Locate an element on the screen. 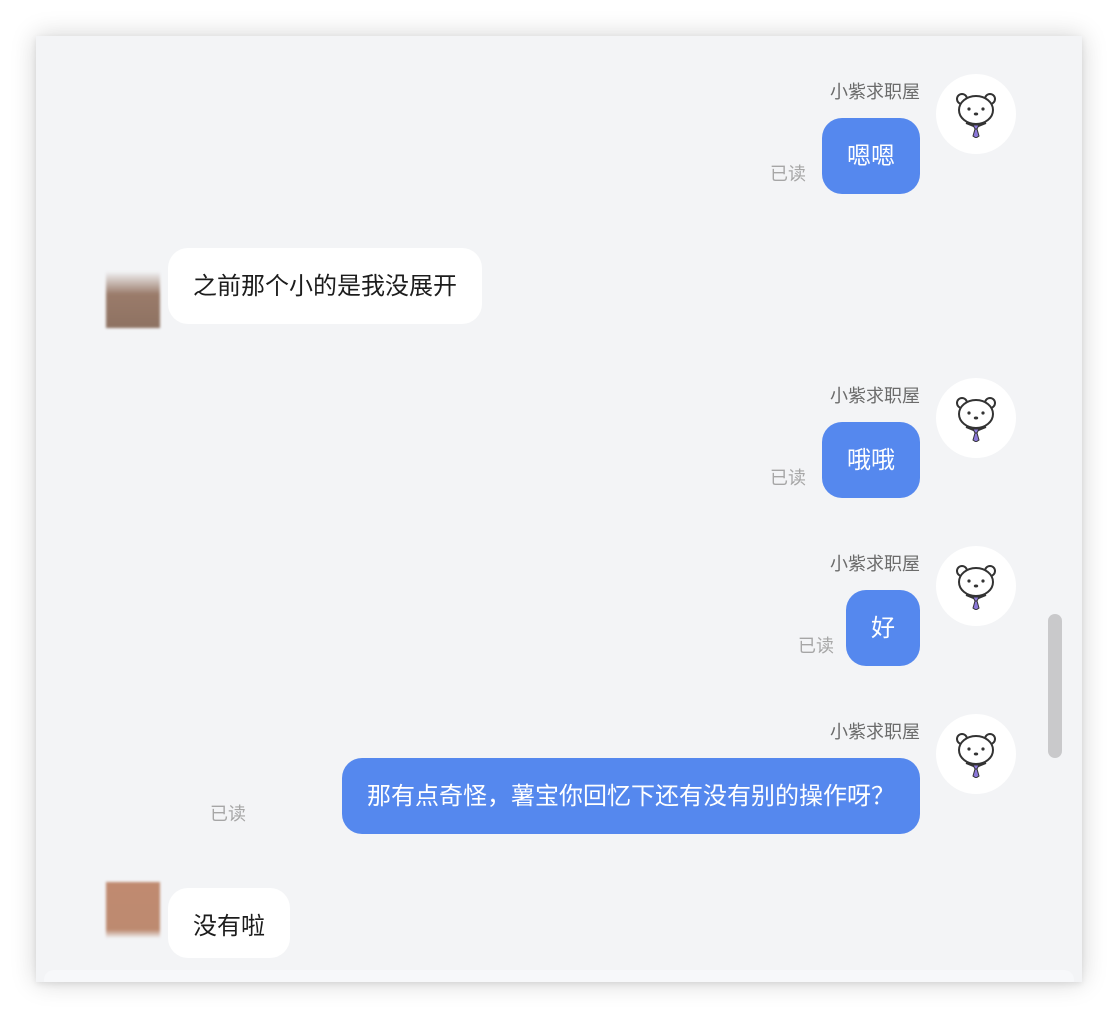 This screenshot has height=1018, width=1118. scrollbar-thumb is located at coordinates (1055, 686).